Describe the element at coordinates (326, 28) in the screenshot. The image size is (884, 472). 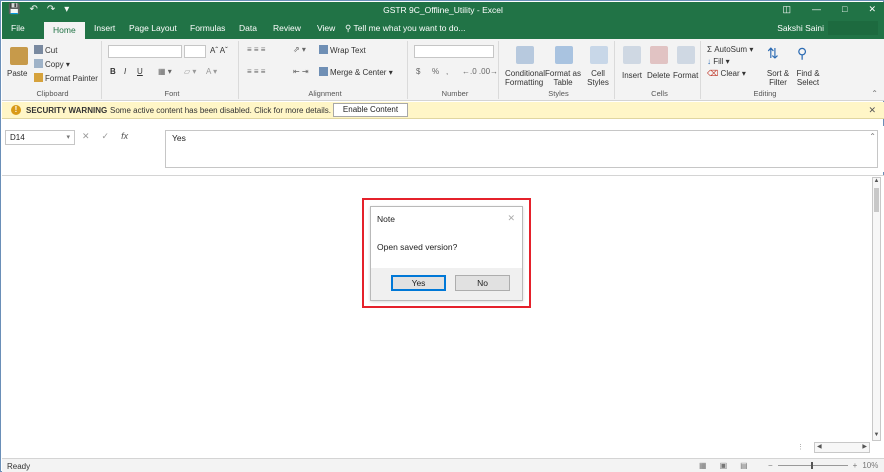
I see `tab-view: View` at that location.